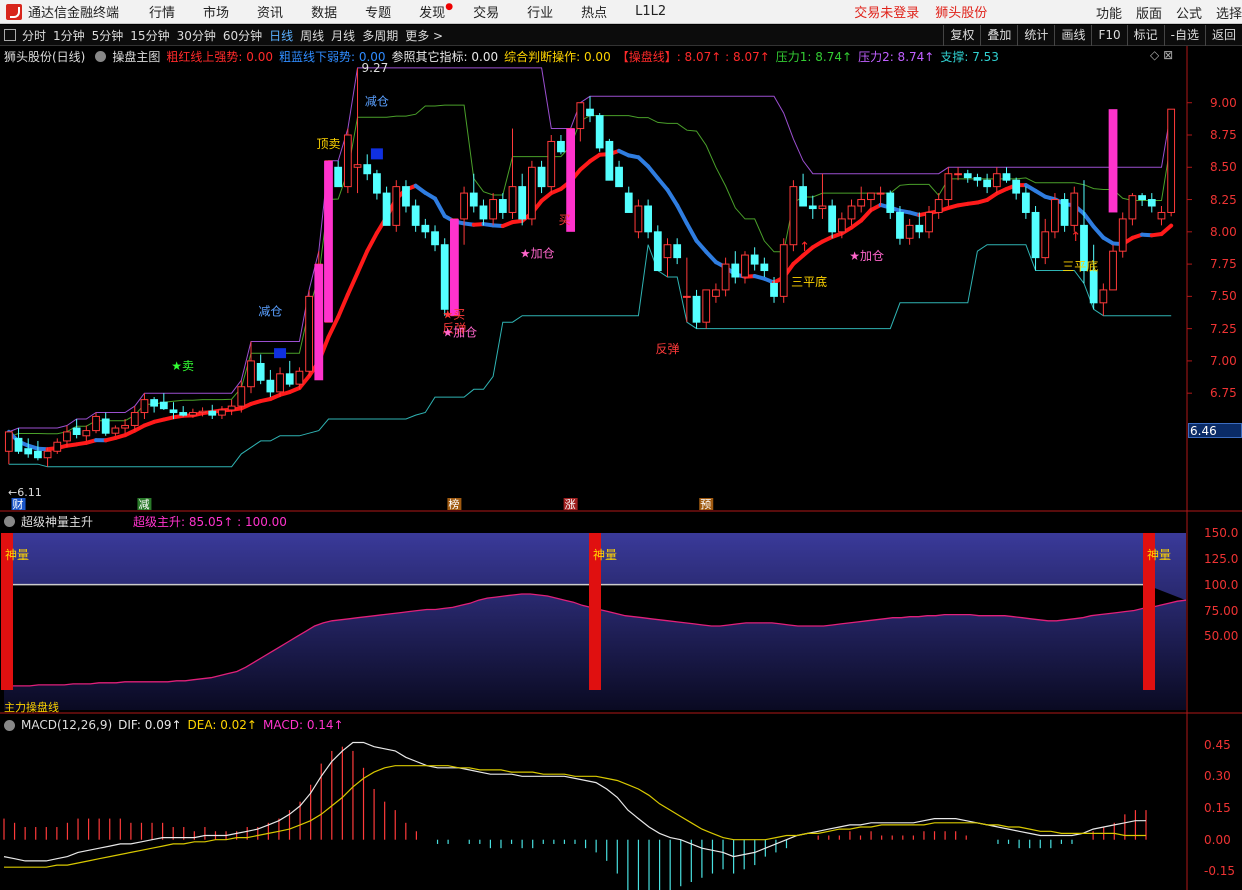  I want to click on menu-item-trade: 交易, so click(486, 11).